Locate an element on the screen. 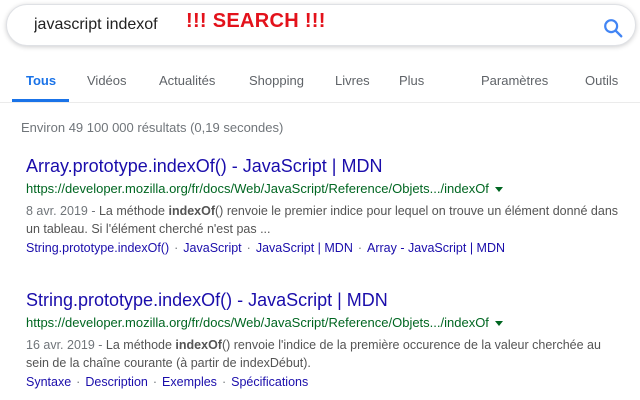 This screenshot has height=400, width=640. tab-books: Livres is located at coordinates (352, 80).